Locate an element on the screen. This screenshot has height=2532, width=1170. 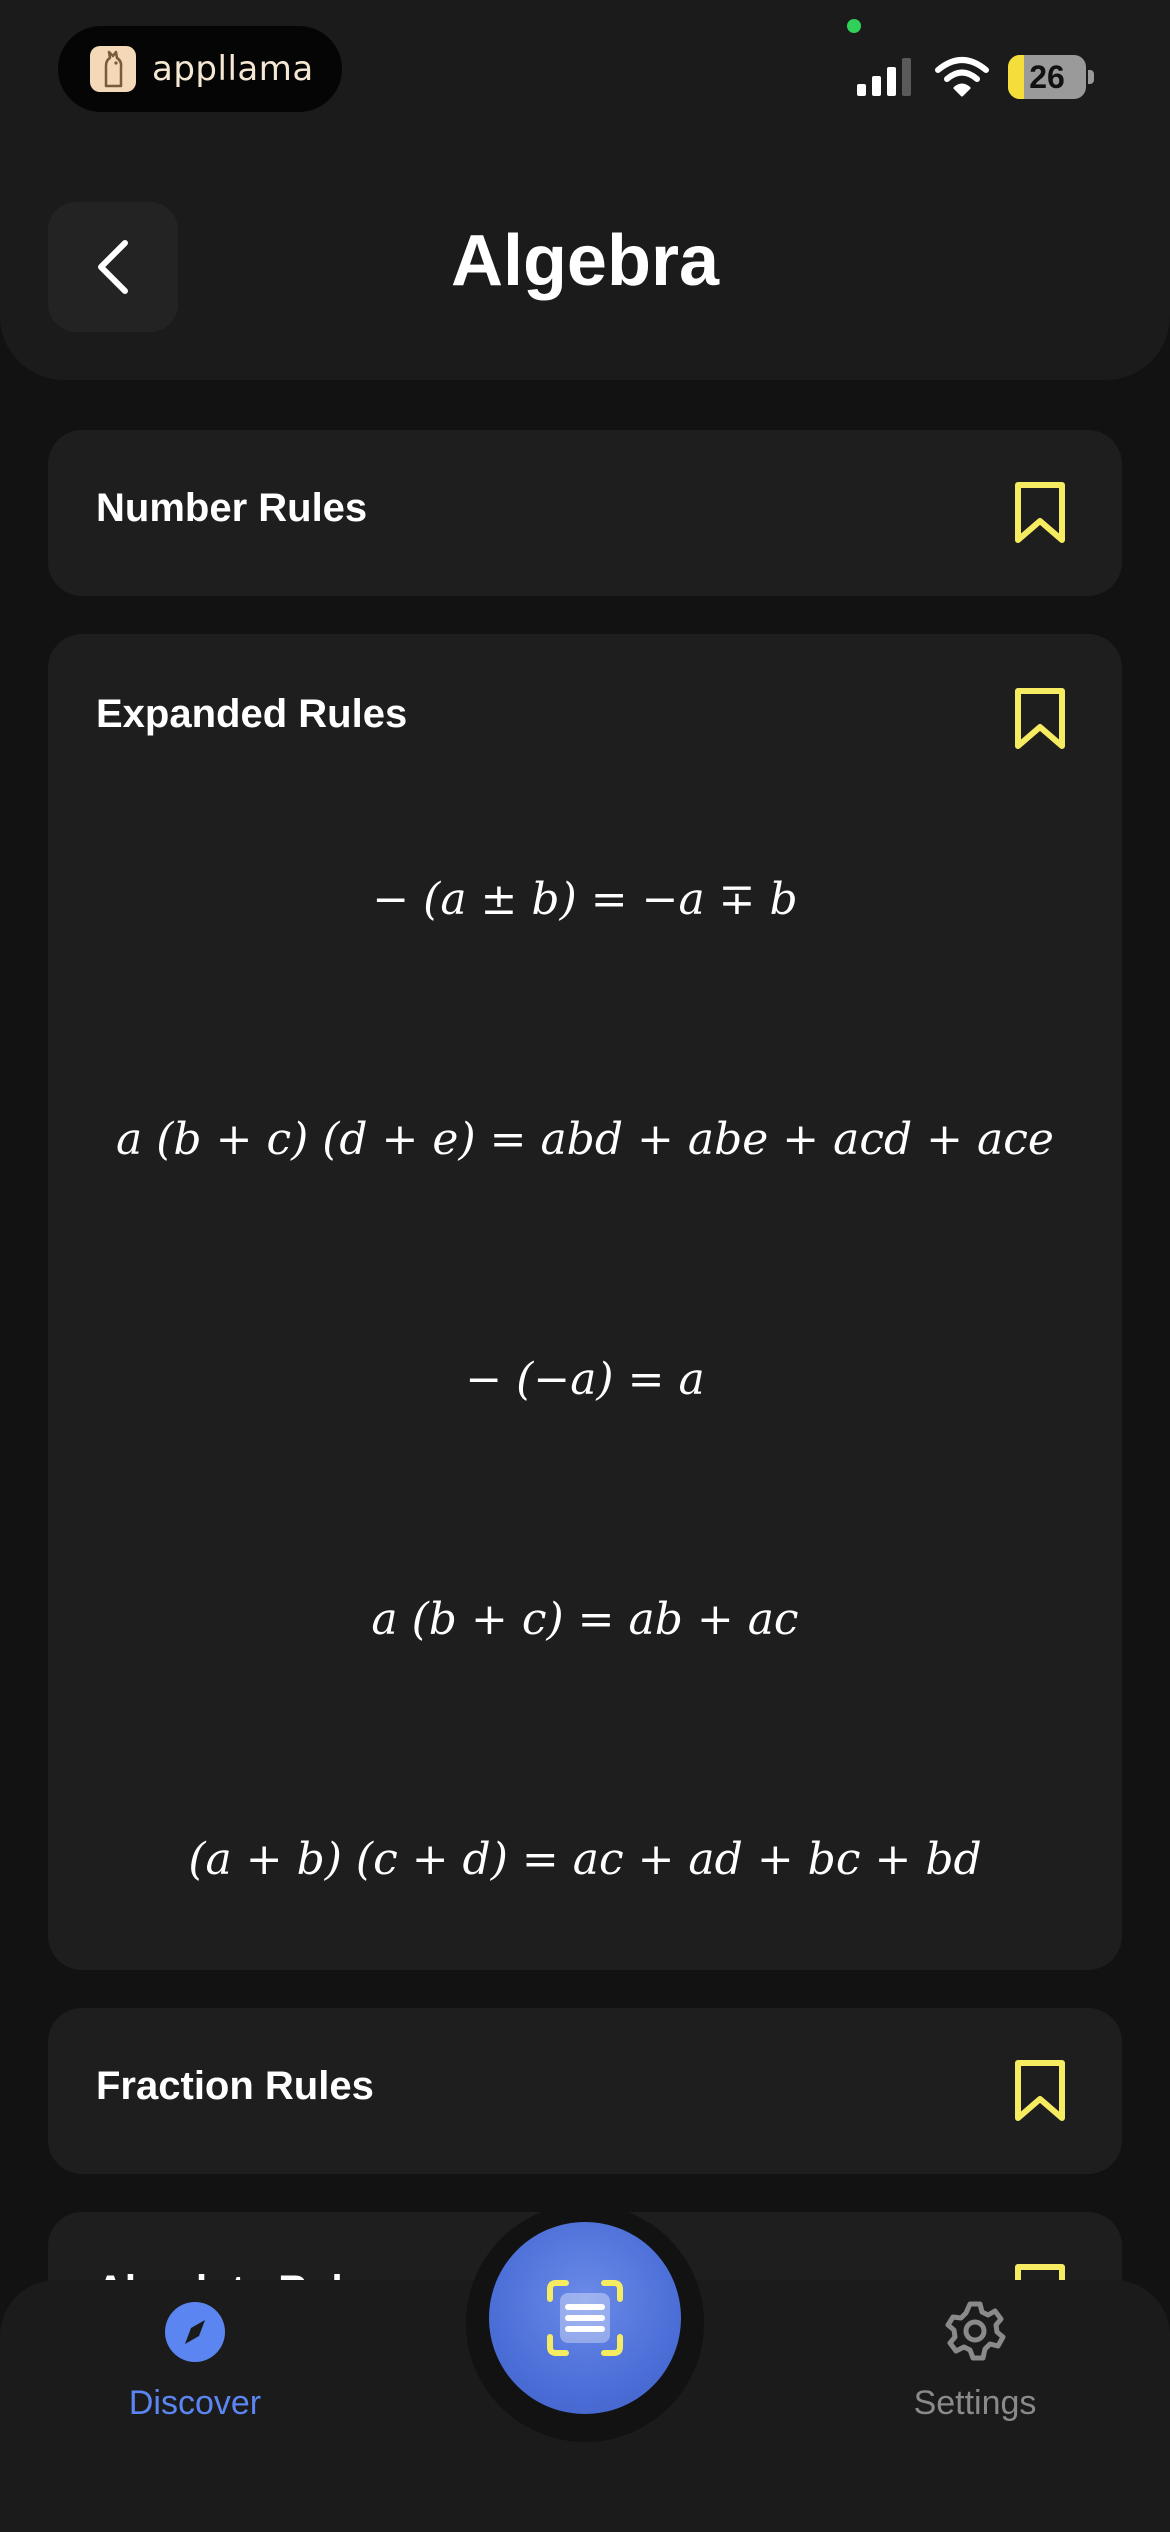
tab-settings: Settings is located at coordinates (975, 2370).